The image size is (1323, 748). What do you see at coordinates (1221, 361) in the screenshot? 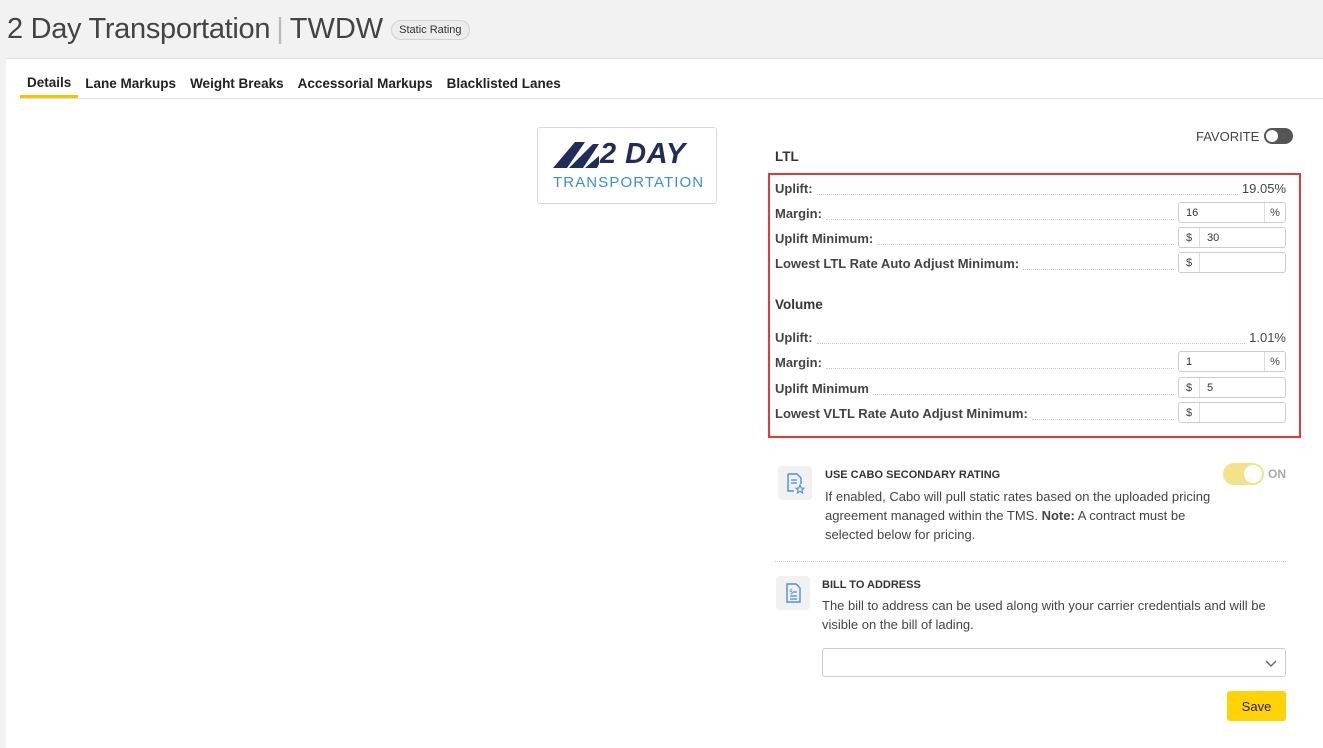
I see `volume-margin-field: 1` at bounding box center [1221, 361].